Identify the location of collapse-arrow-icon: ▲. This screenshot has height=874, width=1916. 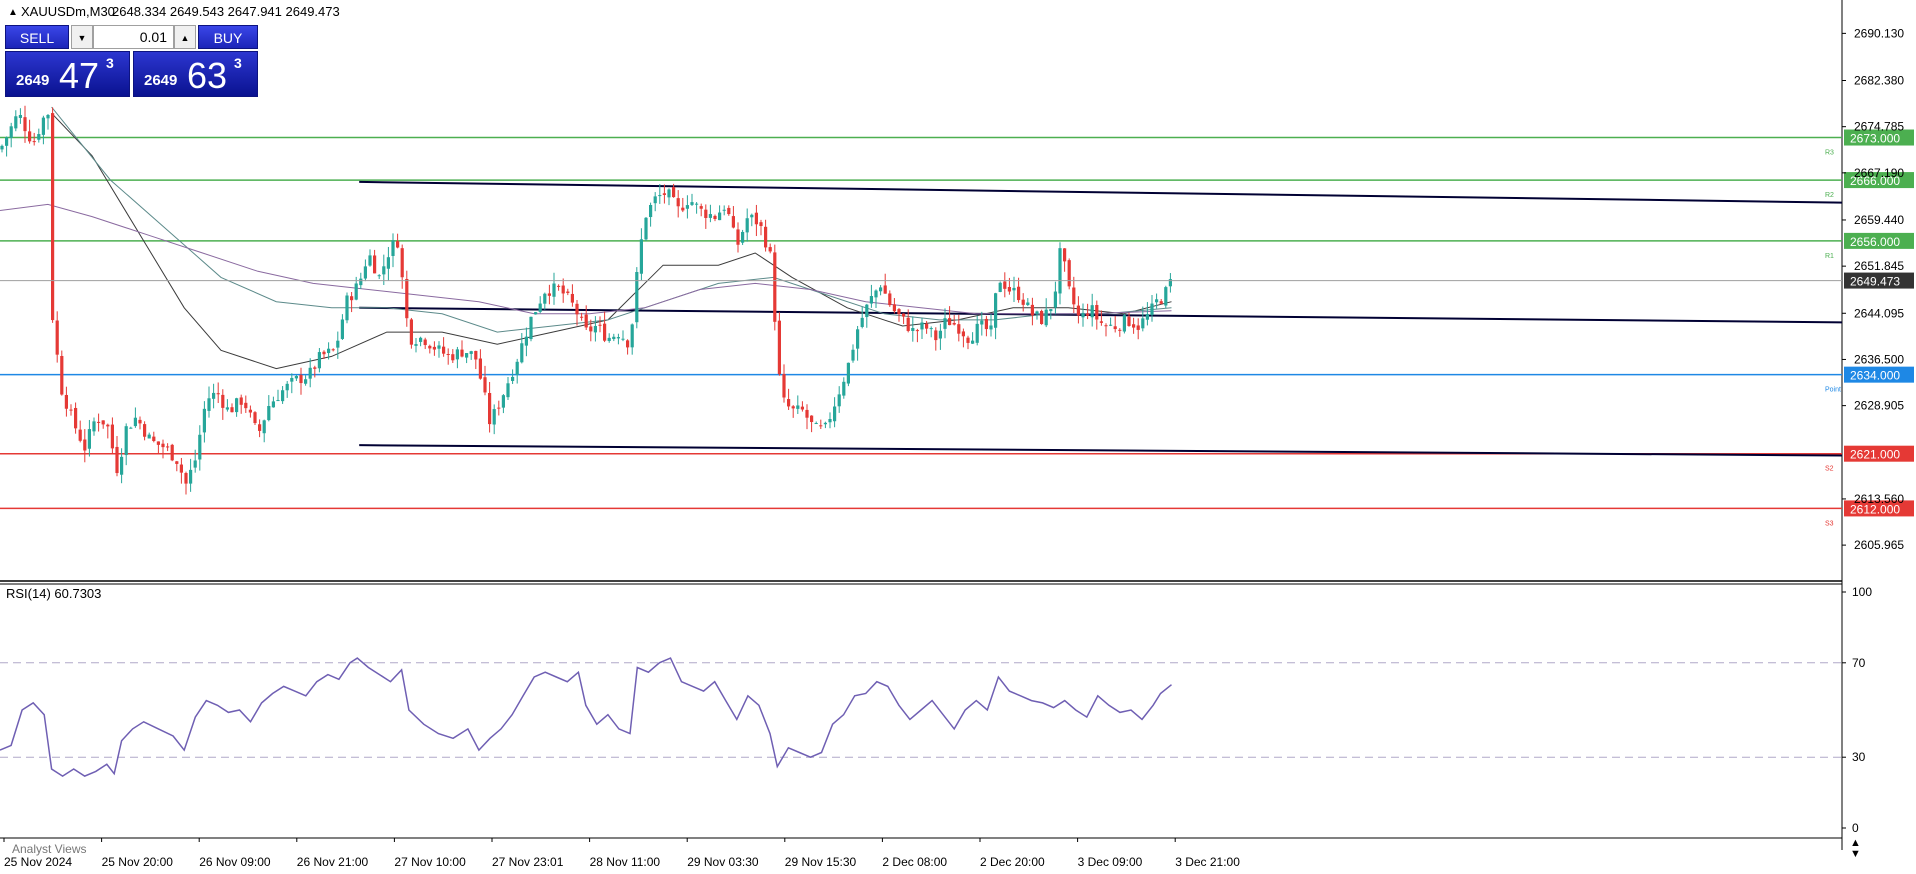
(13, 12).